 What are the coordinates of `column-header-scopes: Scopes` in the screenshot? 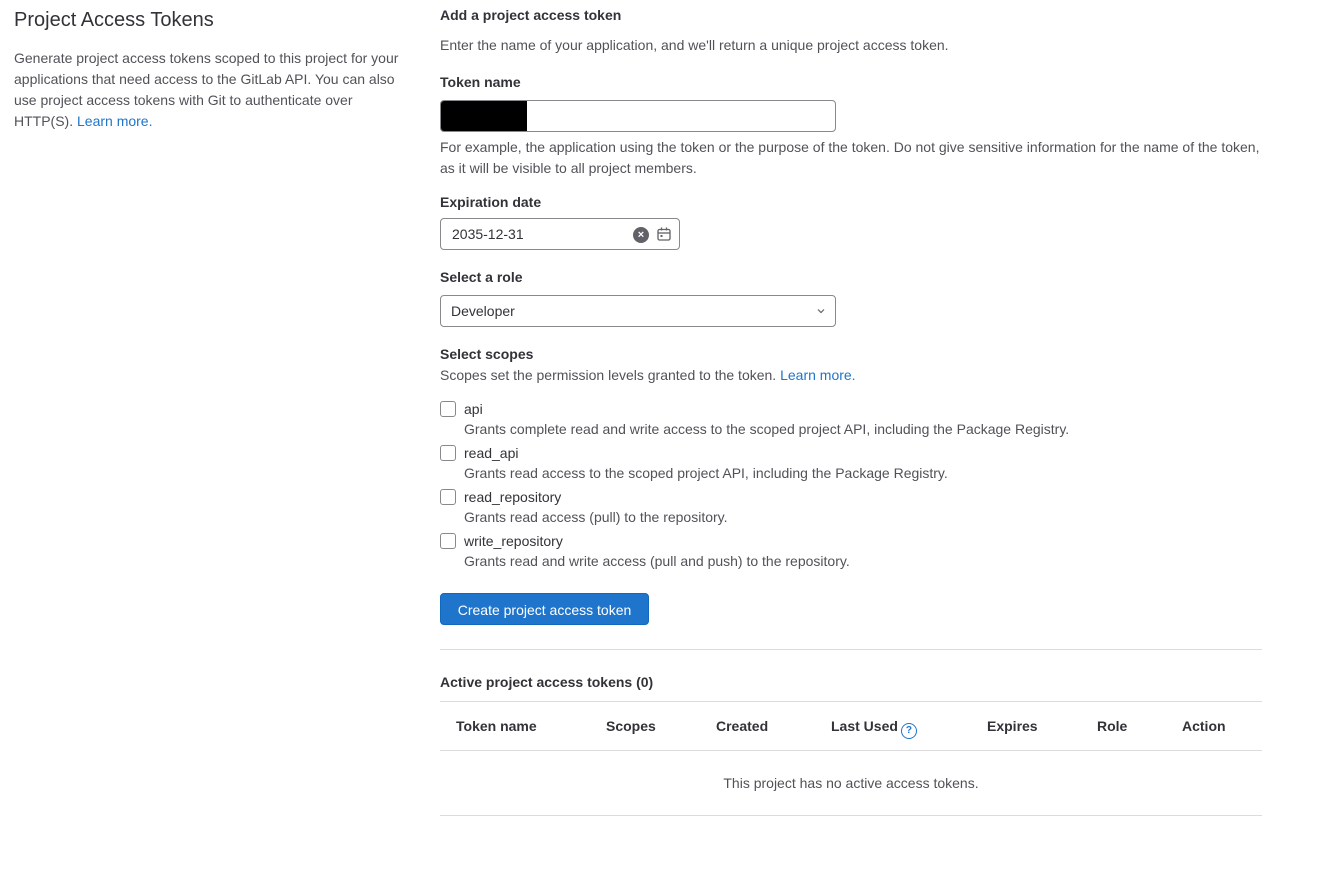 It's located at (631, 726).